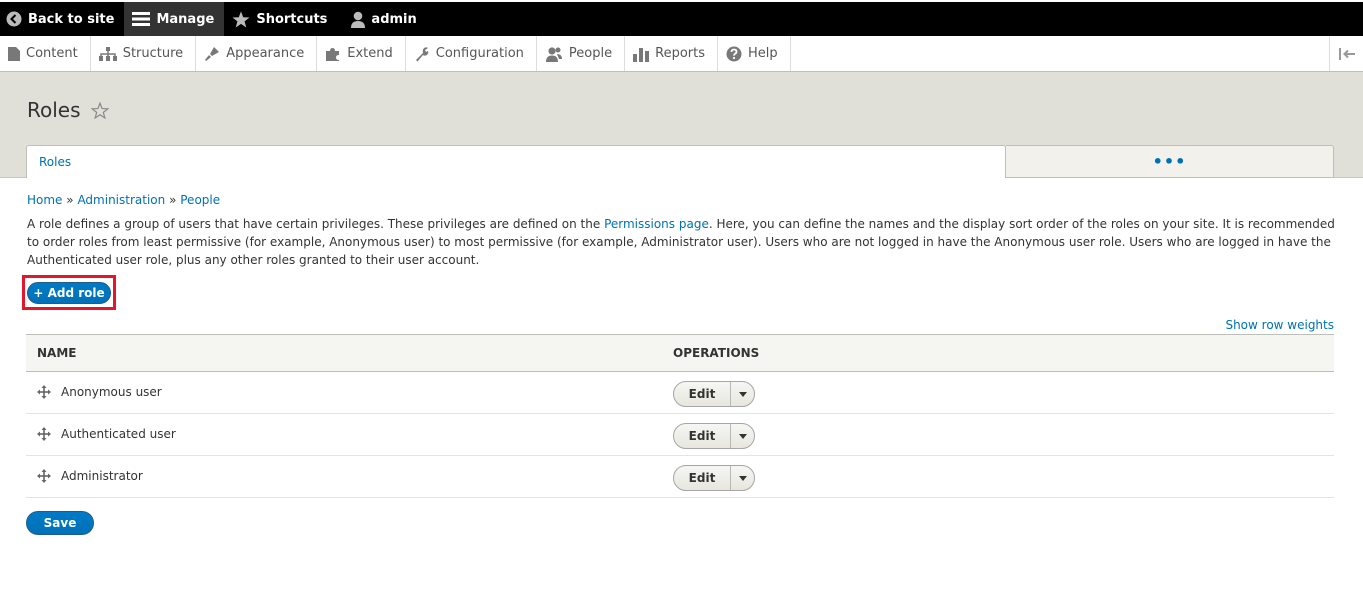  Describe the element at coordinates (107, 53) in the screenshot. I see `sitemap-icon` at that location.